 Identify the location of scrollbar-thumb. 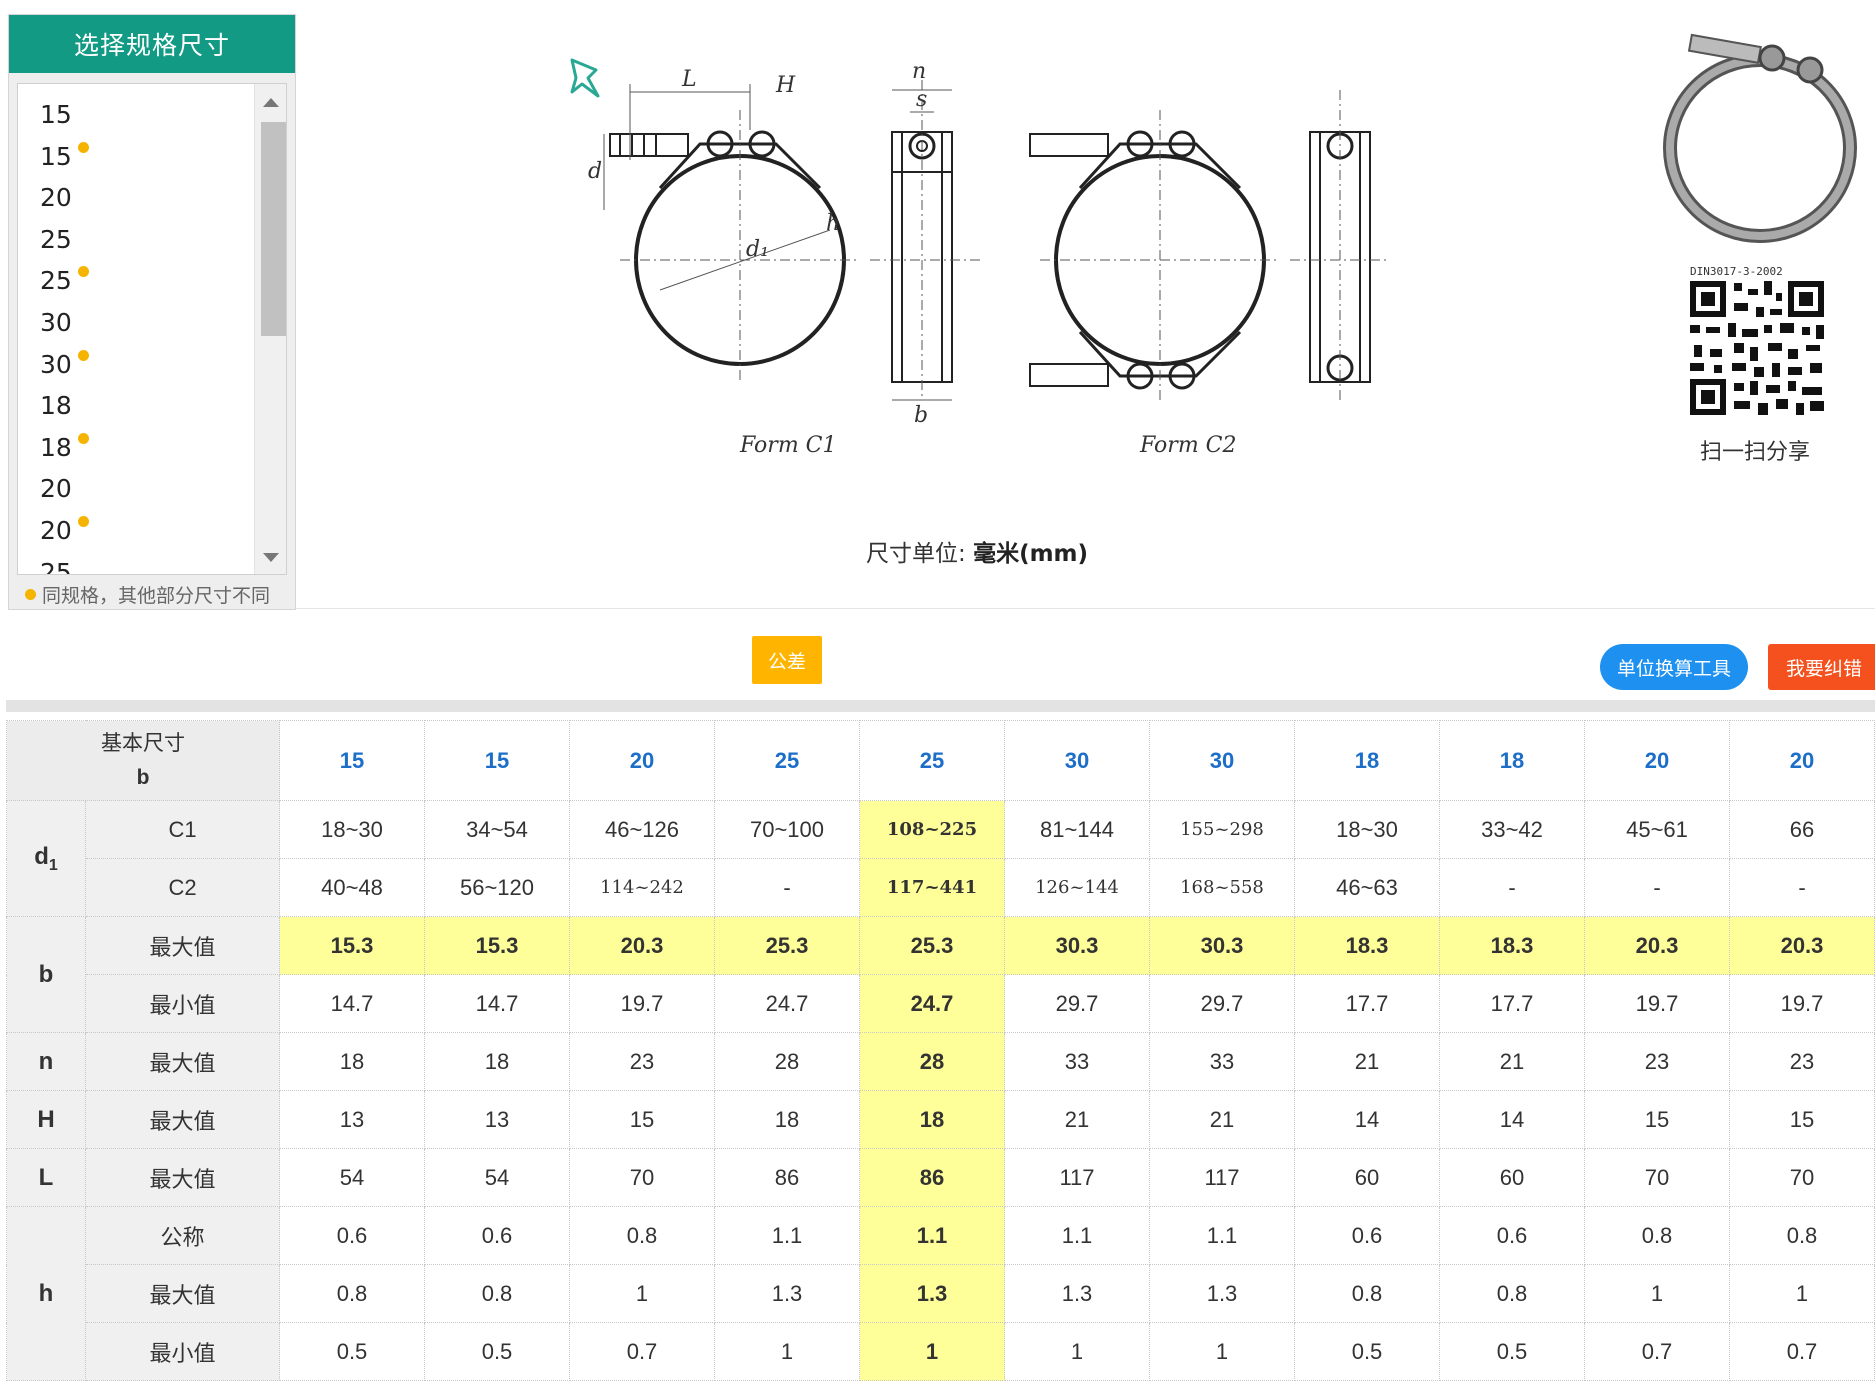
(273, 229).